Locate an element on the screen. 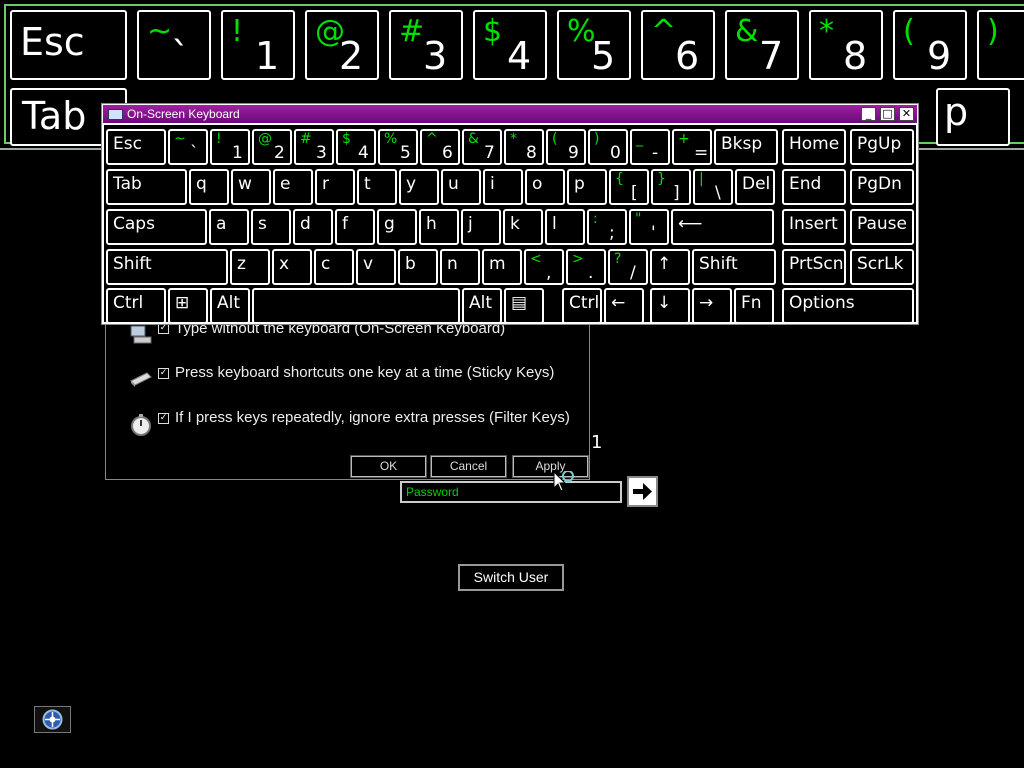 The height and width of the screenshot is (768, 1024). key-comma: <, is located at coordinates (544, 267).